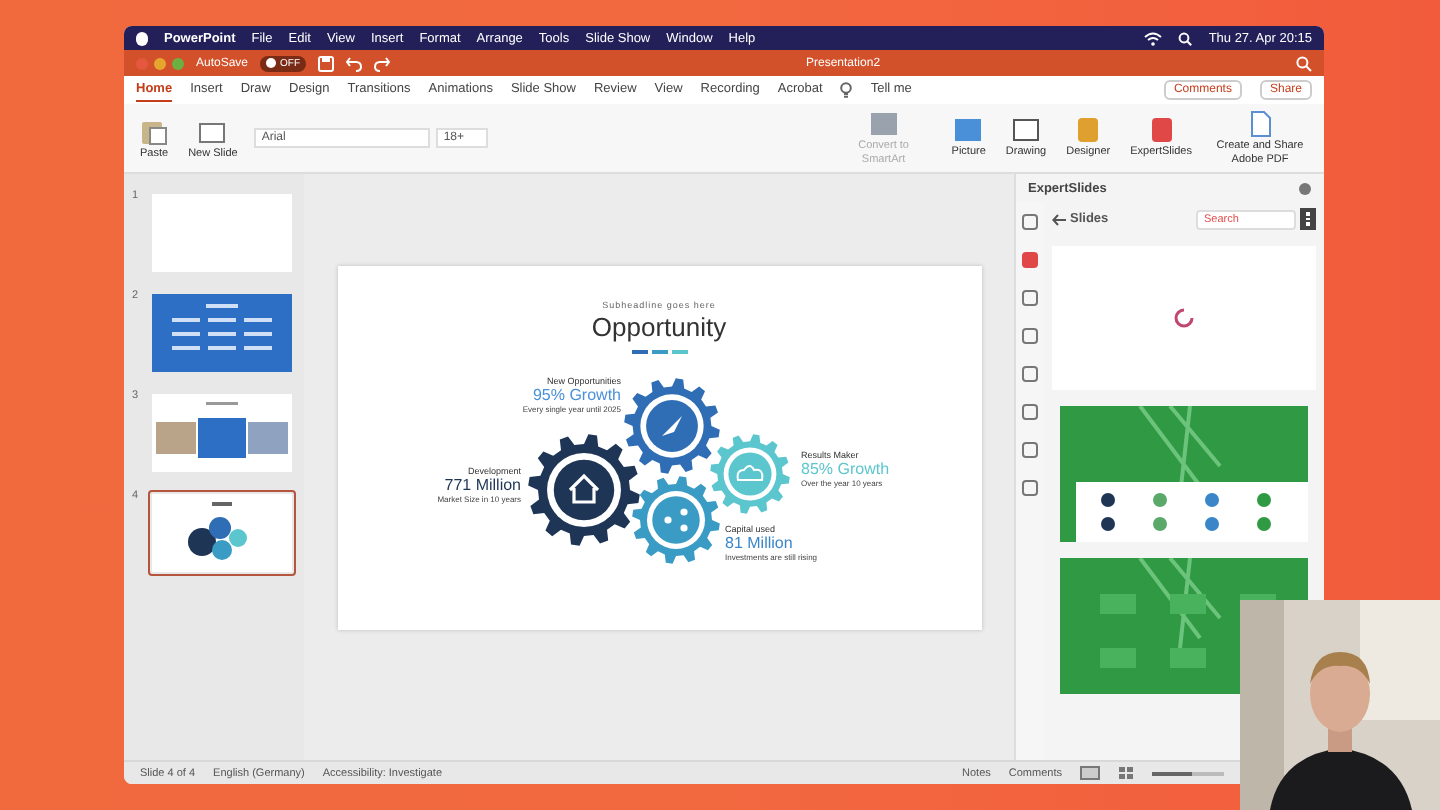  Describe the element at coordinates (968, 130) in the screenshot. I see `image-icon` at that location.